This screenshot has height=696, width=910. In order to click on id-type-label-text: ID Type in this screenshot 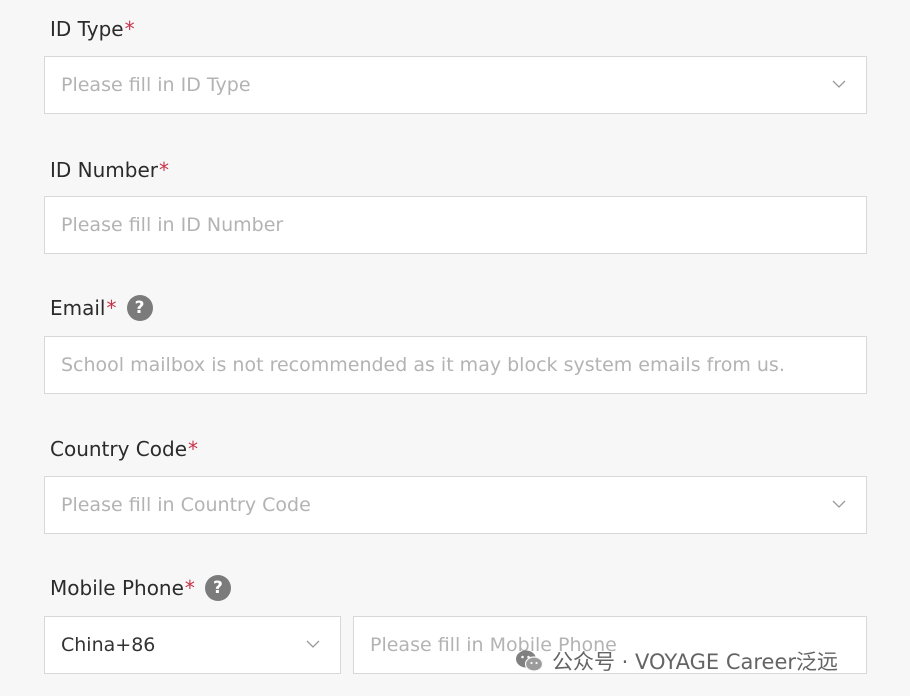, I will do `click(87, 29)`.